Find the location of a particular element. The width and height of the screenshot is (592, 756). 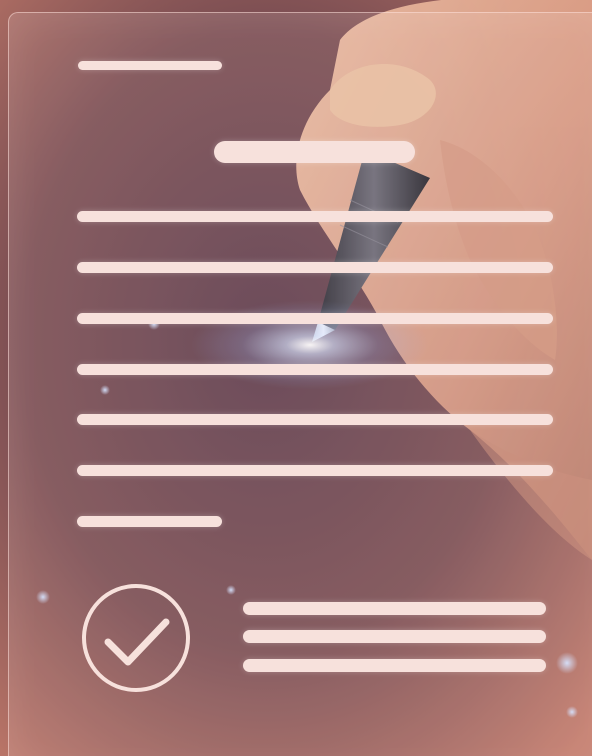

document-header-line is located at coordinates (150, 65).